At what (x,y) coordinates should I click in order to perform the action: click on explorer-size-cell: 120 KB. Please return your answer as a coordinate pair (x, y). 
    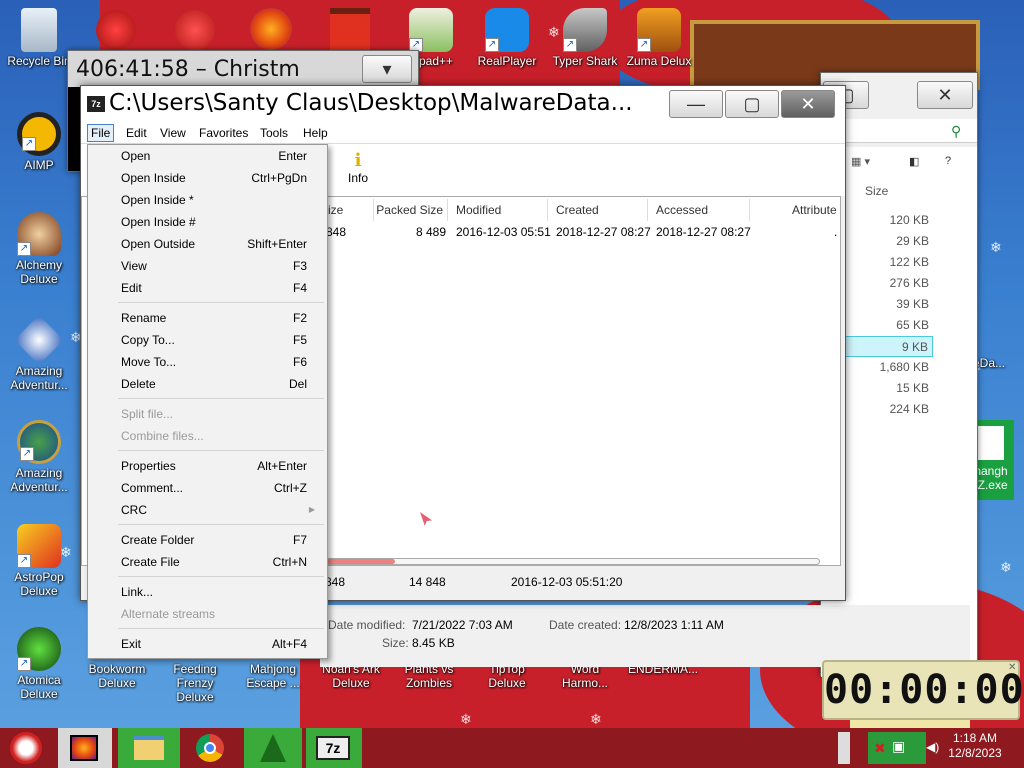
    Looking at the image, I should click on (889, 220).